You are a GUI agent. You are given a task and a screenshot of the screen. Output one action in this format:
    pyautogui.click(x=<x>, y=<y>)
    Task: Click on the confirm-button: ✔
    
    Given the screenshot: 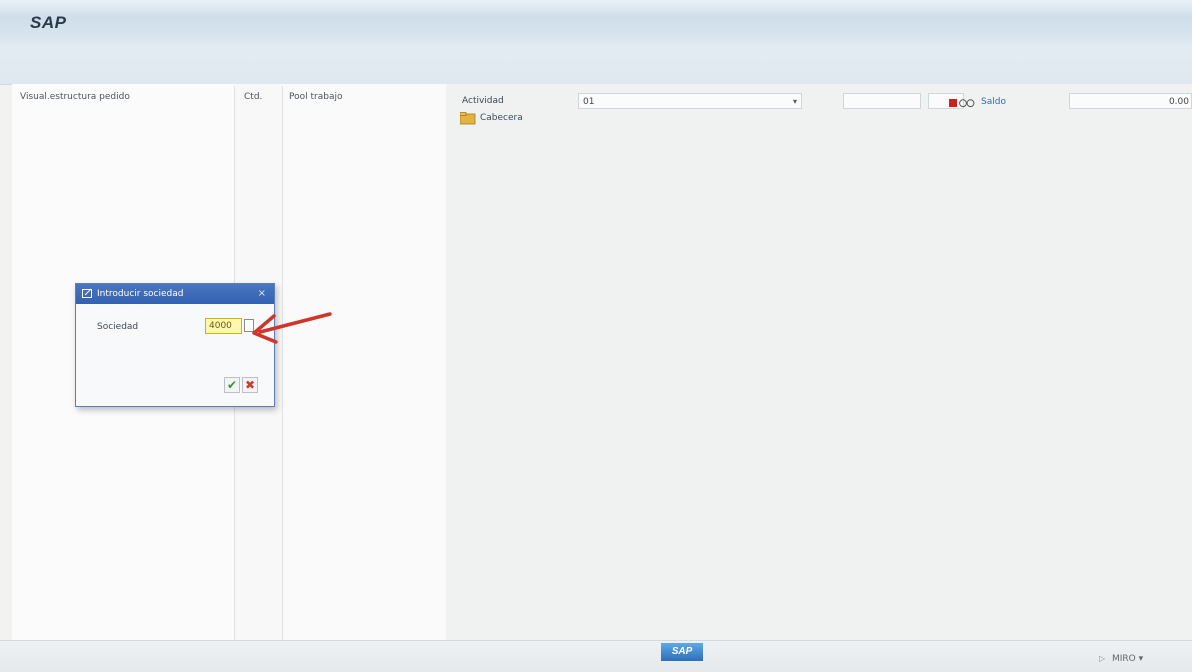 What is the action you would take?
    pyautogui.click(x=232, y=385)
    